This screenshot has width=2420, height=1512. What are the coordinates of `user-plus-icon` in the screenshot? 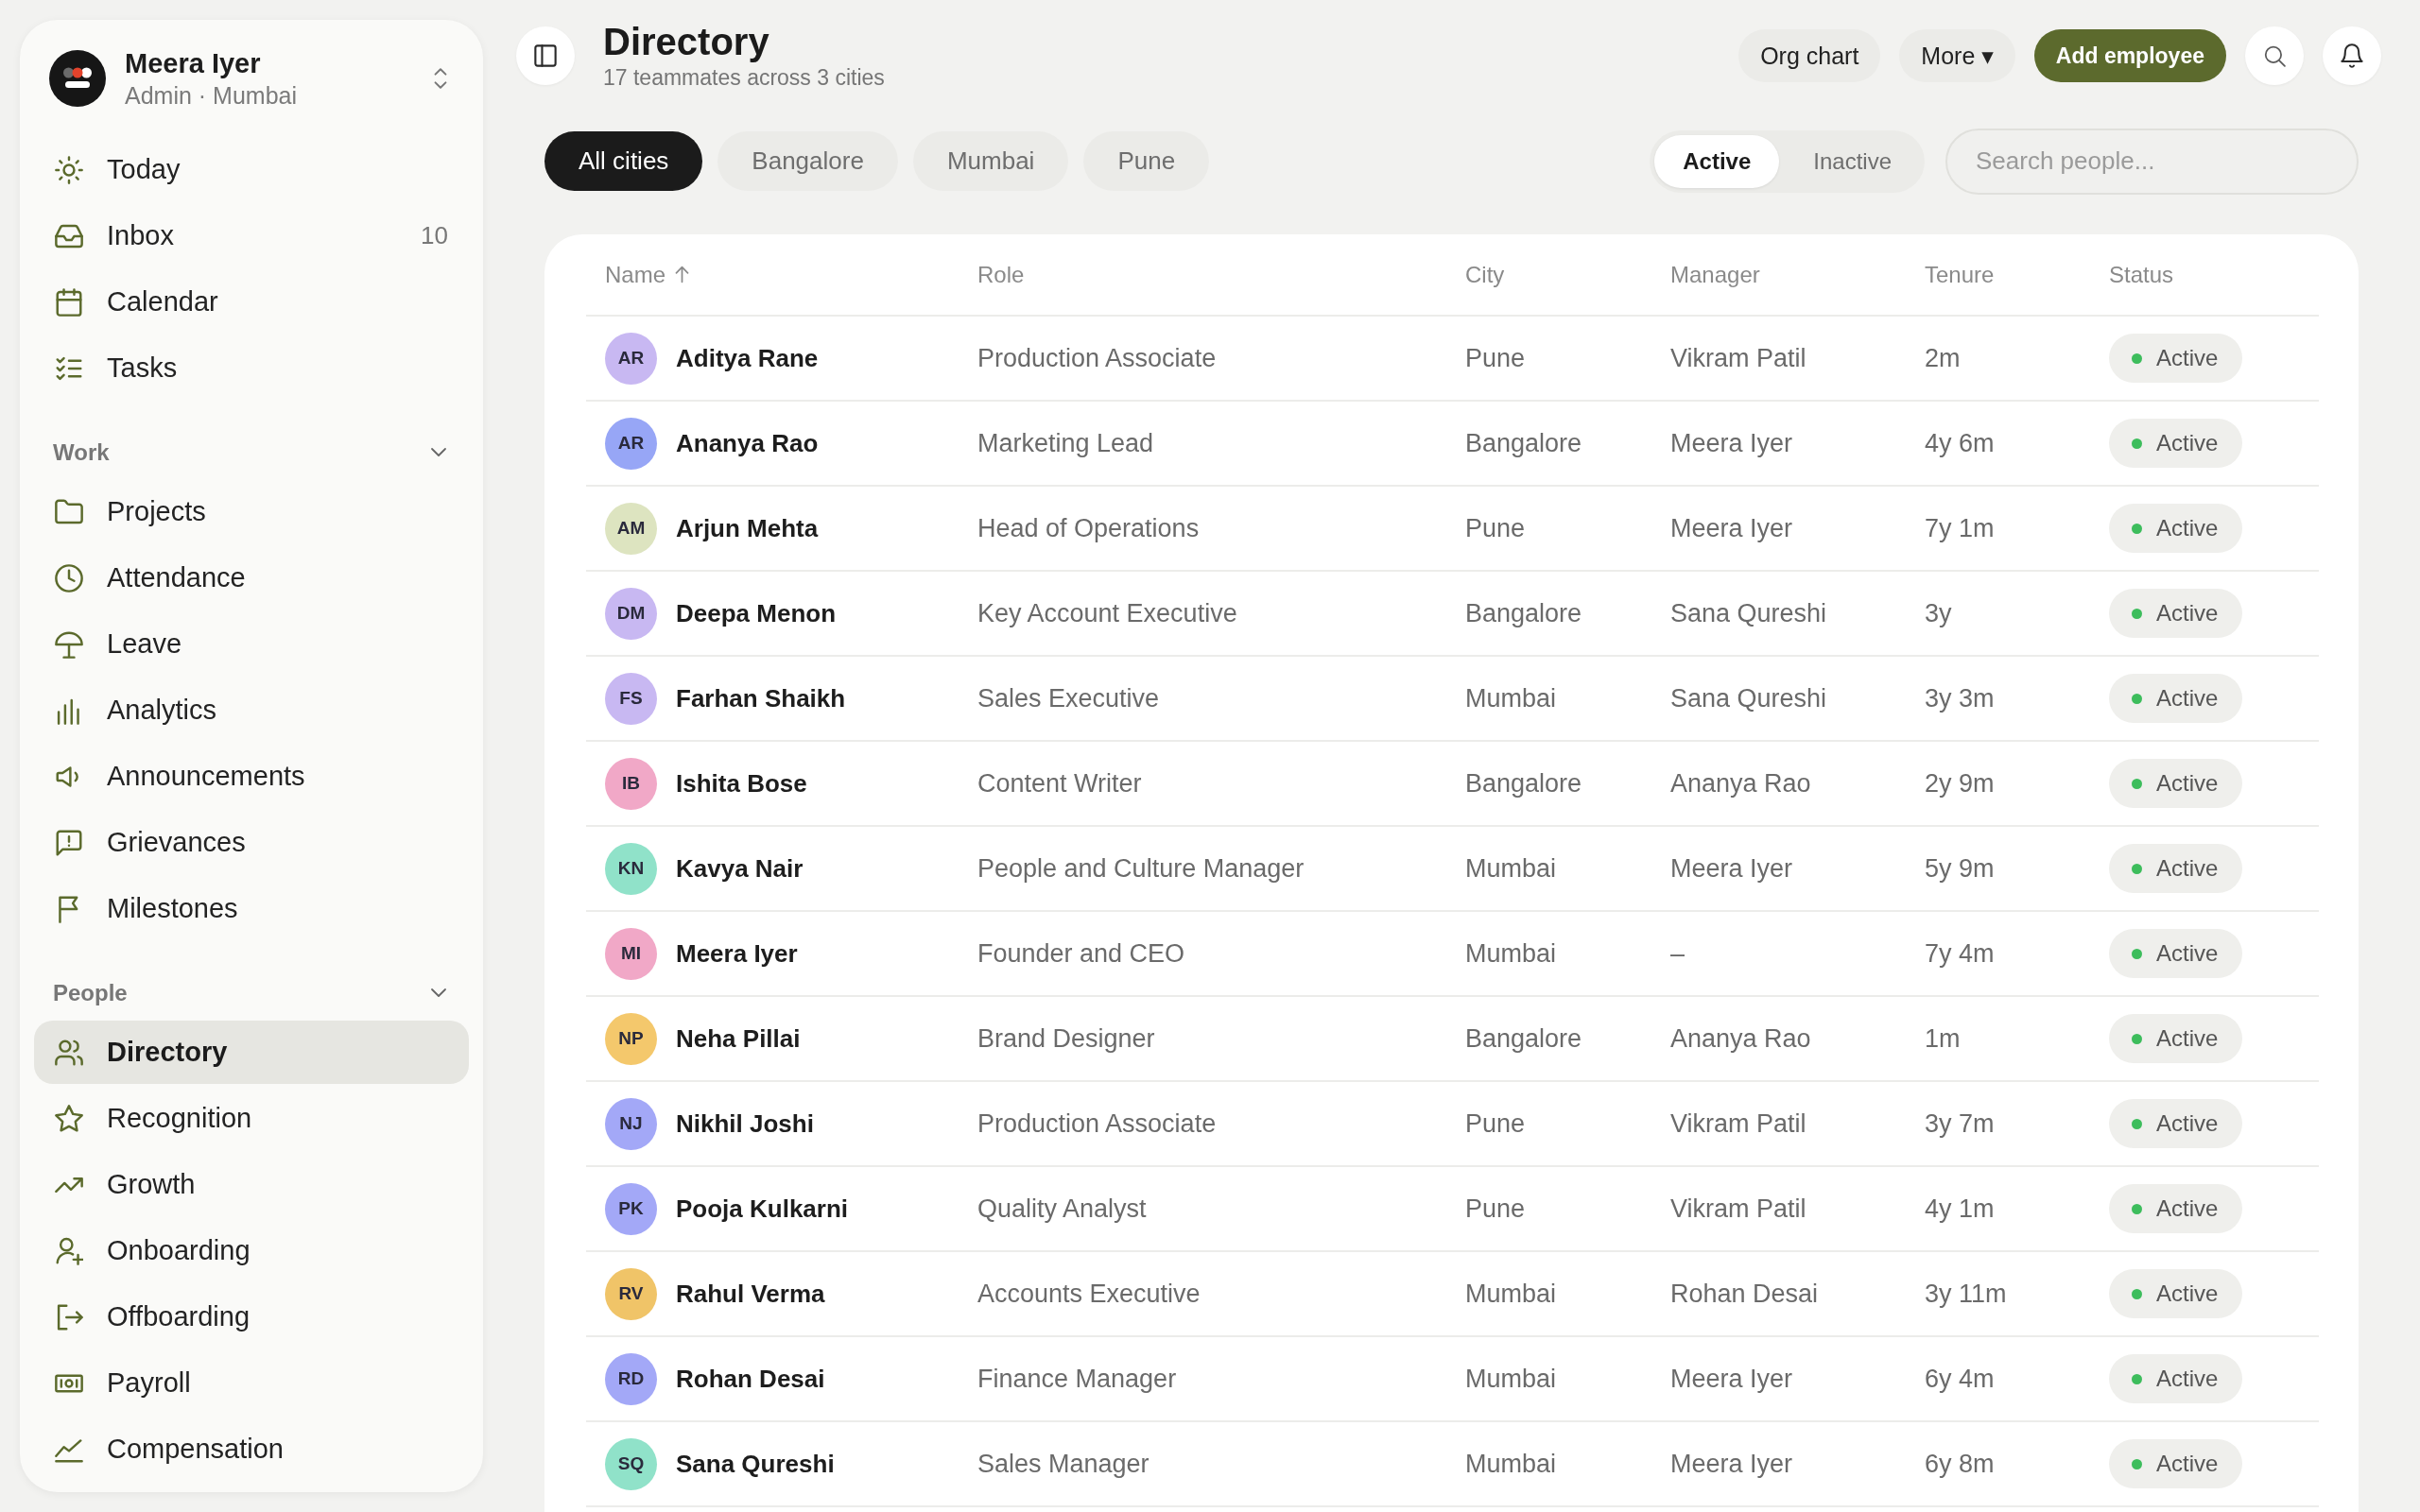 It's located at (69, 1250).